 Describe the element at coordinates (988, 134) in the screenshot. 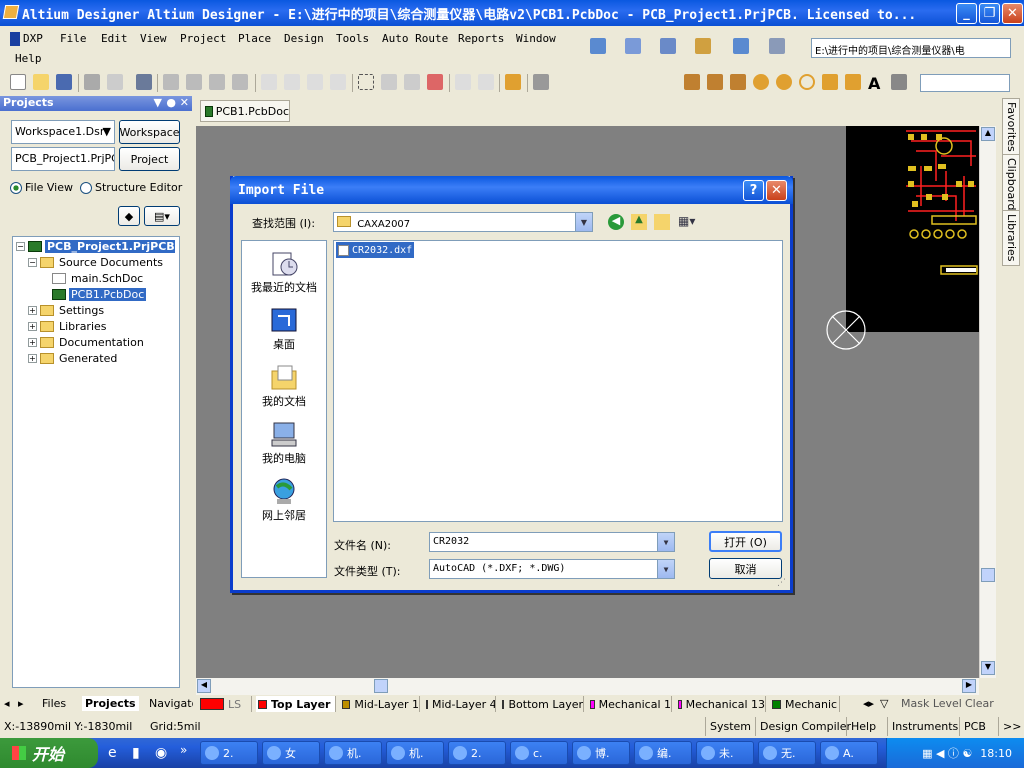

I see `scroll-up-icon: ▲` at that location.